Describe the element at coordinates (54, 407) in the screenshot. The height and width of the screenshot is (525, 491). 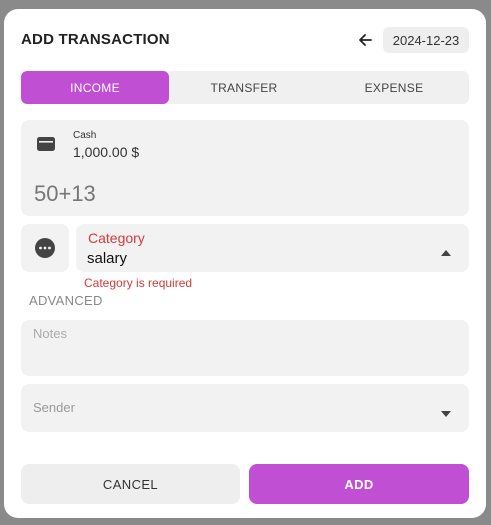
I see `sender-label: Sender` at that location.